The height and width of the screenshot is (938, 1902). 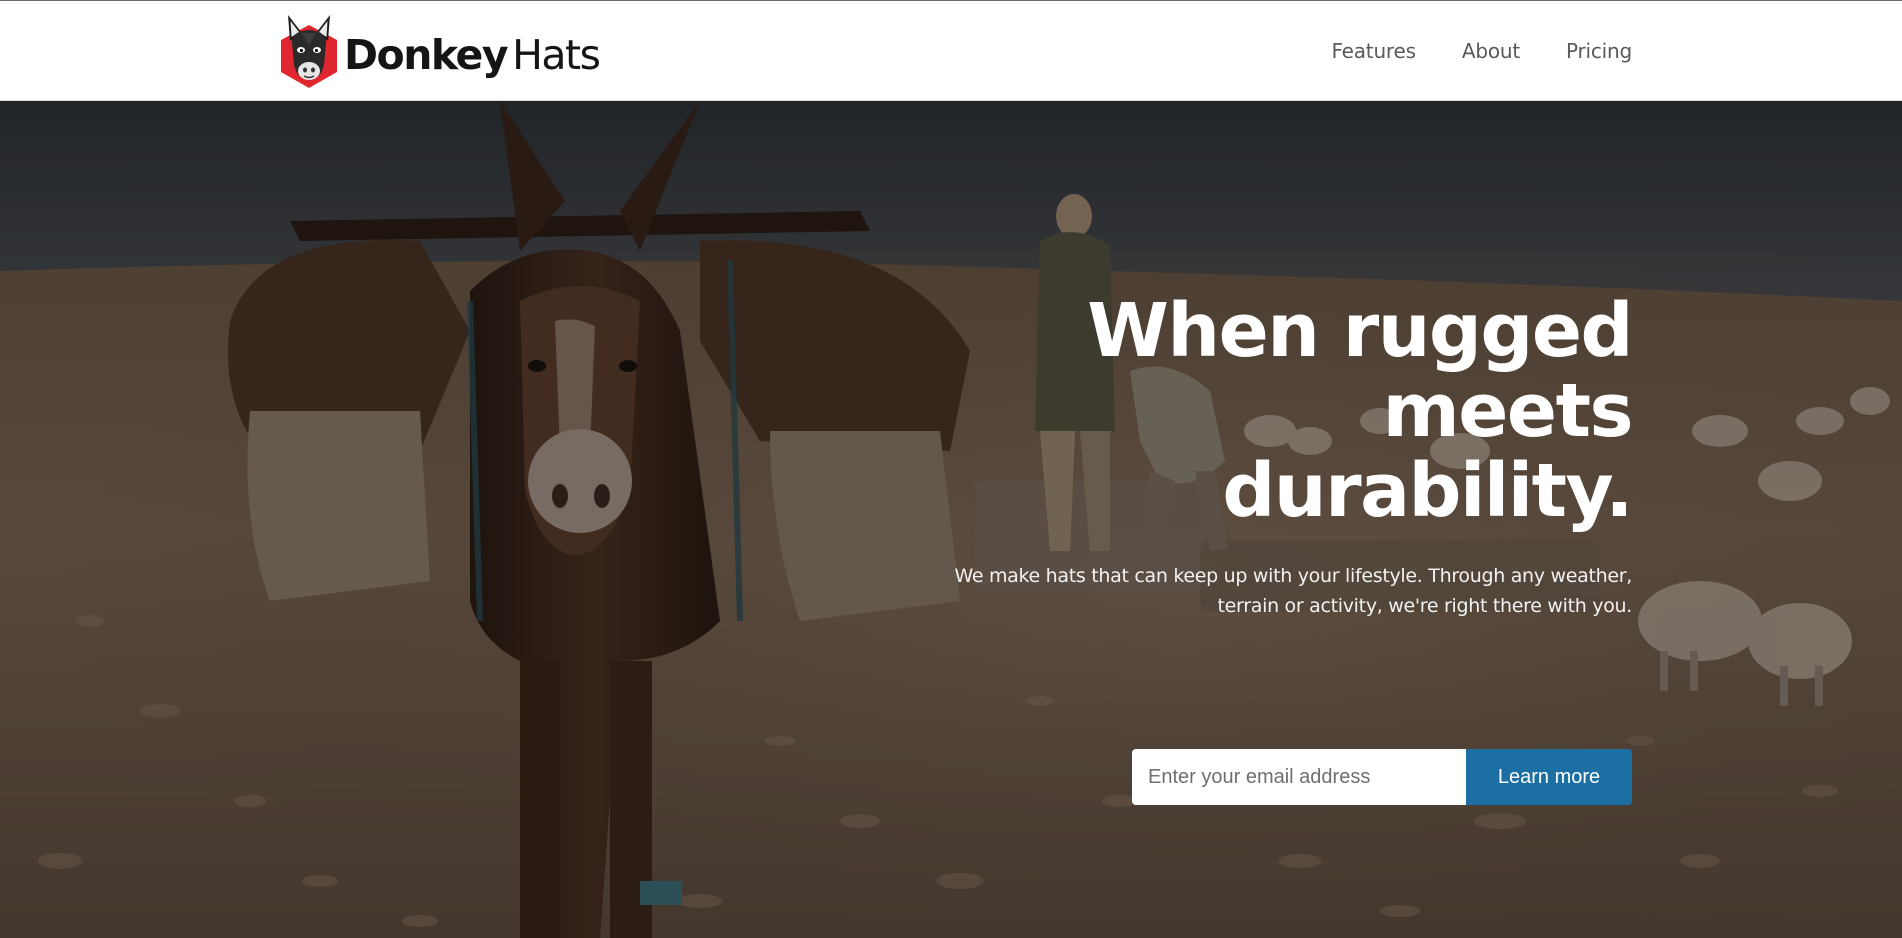 I want to click on site-header: Donkey Hats Features About Pricing, so click(x=951, y=51).